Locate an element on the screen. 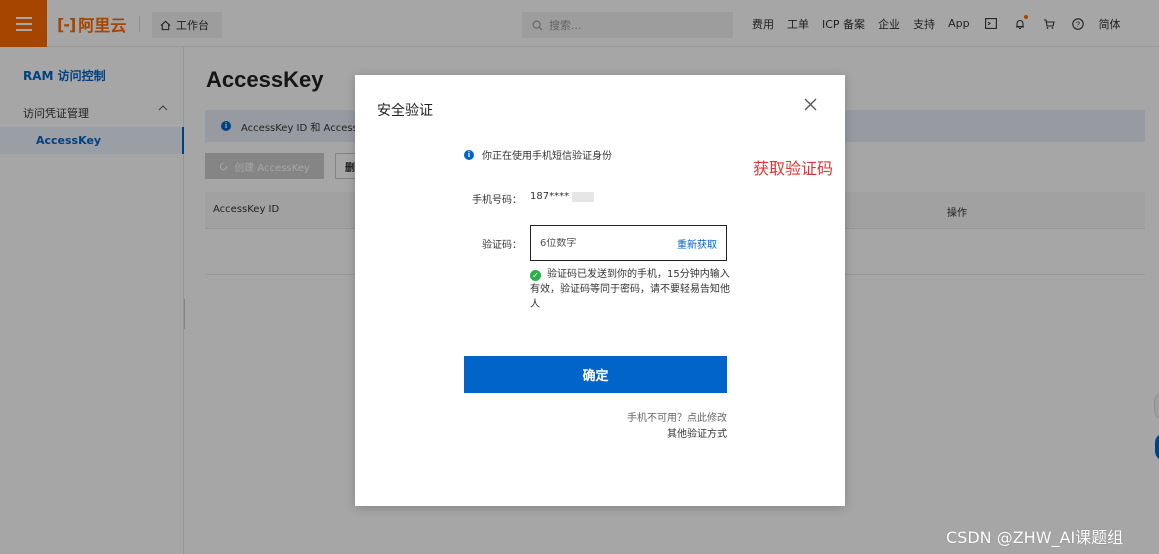 The image size is (1159, 554). code-sent-text: 验证码已发送到你的手机，15分钟内输入有效，验证码等同于密码，请不要轻易告知他人 is located at coordinates (630, 289).